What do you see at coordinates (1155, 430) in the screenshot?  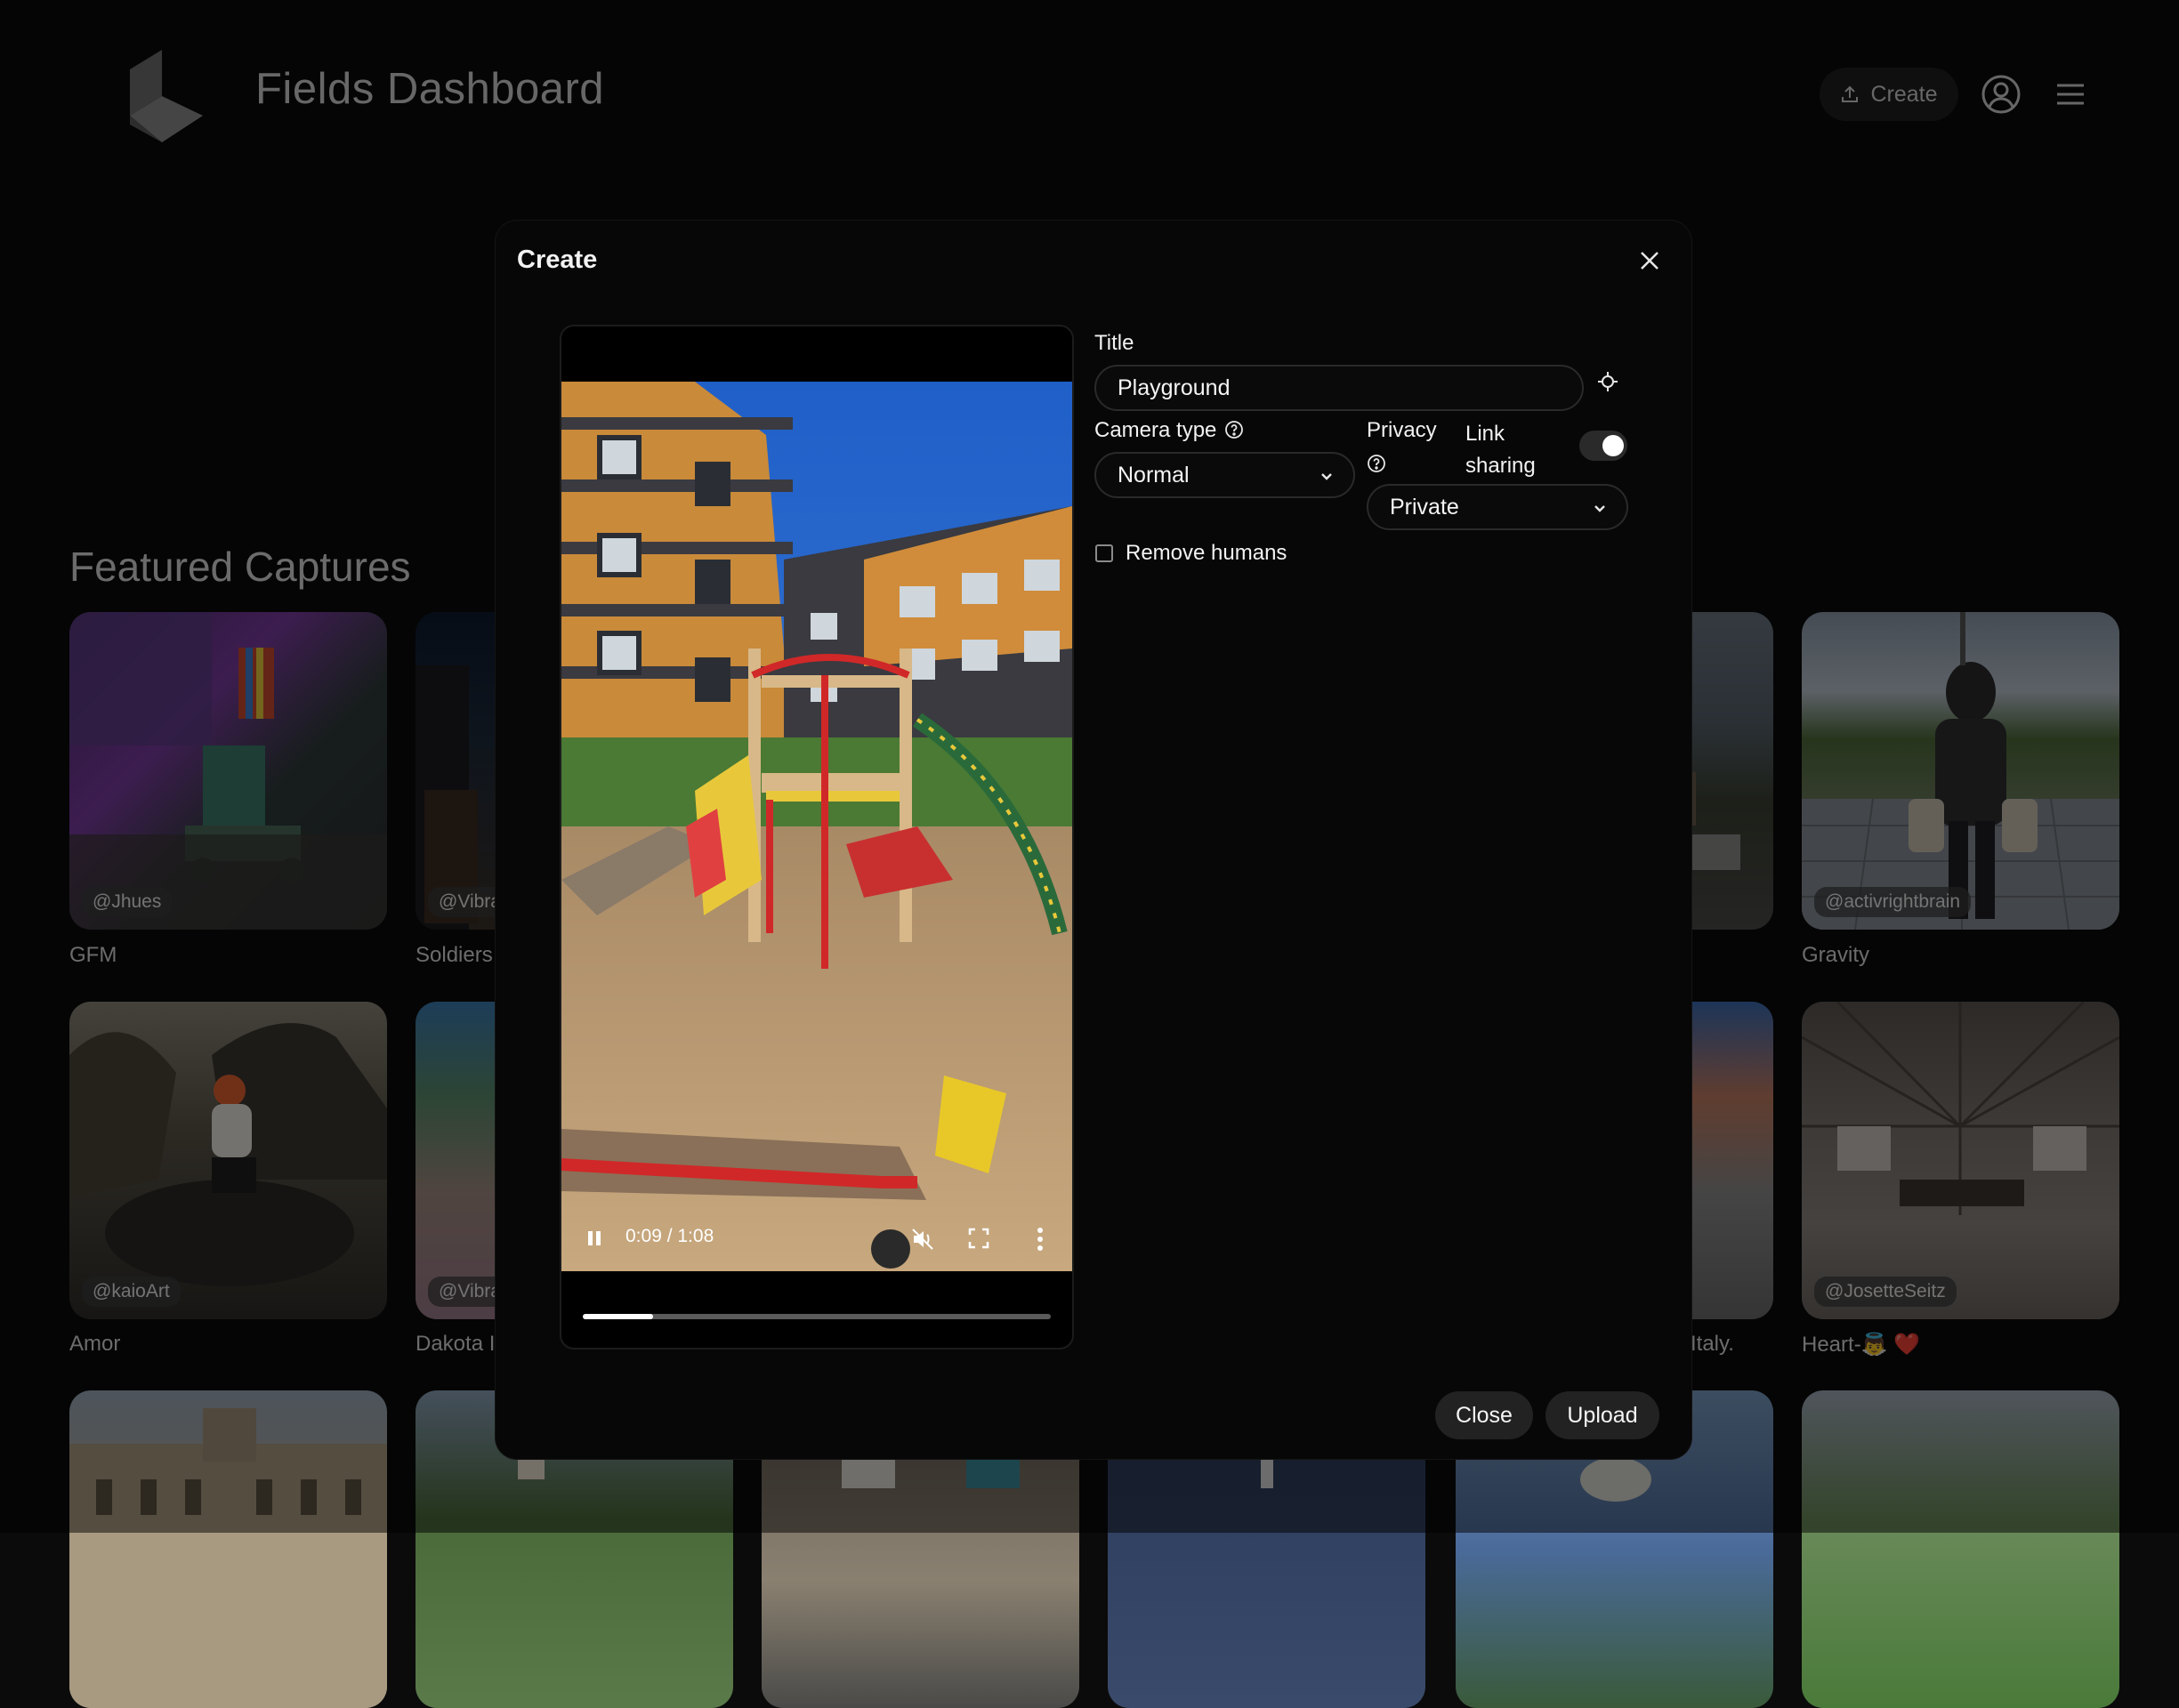 I see `camera-type-label: Camera type` at bounding box center [1155, 430].